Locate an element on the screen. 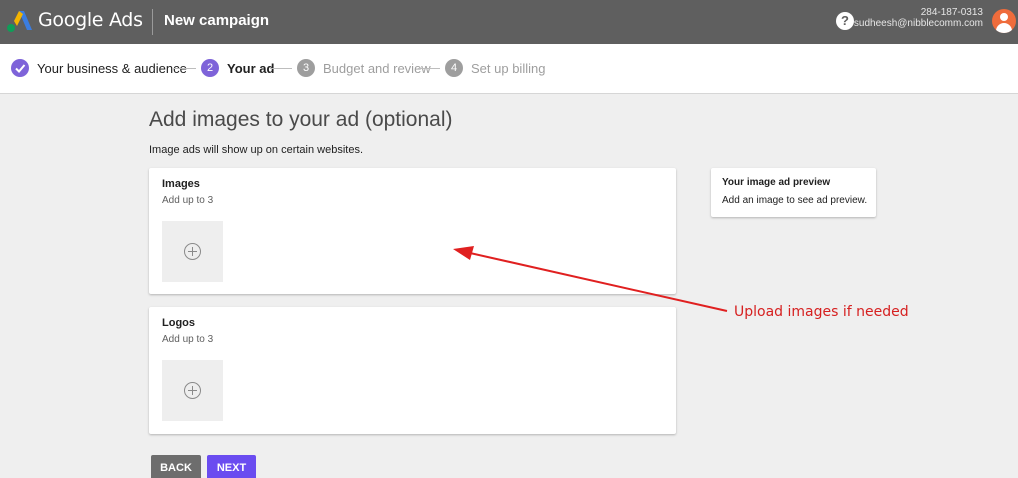 The image size is (1018, 478). step-business-audience: Your business & audience is located at coordinates (99, 68).